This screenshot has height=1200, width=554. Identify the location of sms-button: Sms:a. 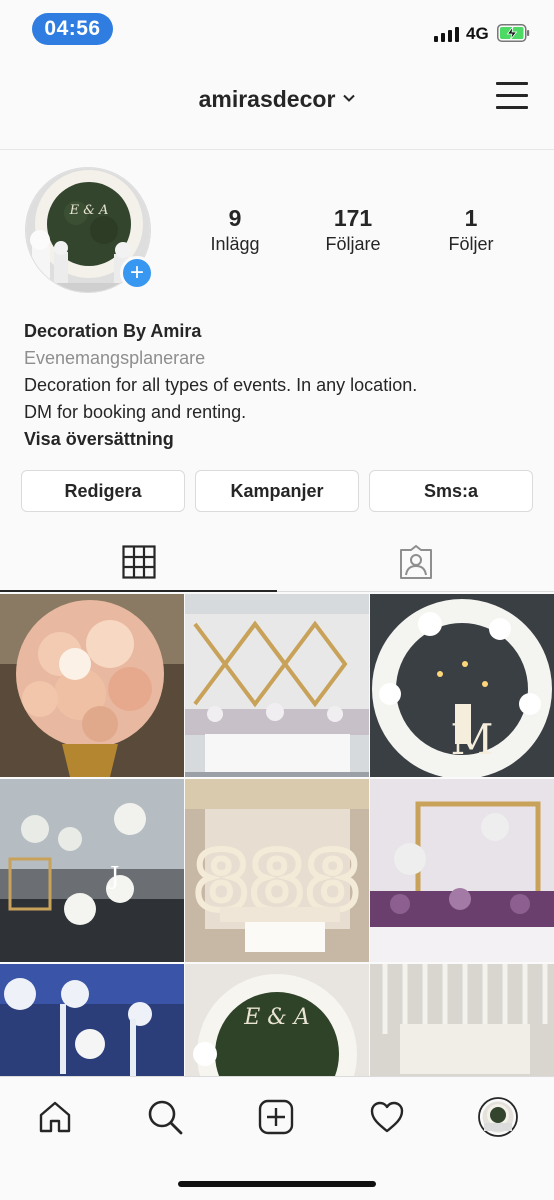
(451, 491).